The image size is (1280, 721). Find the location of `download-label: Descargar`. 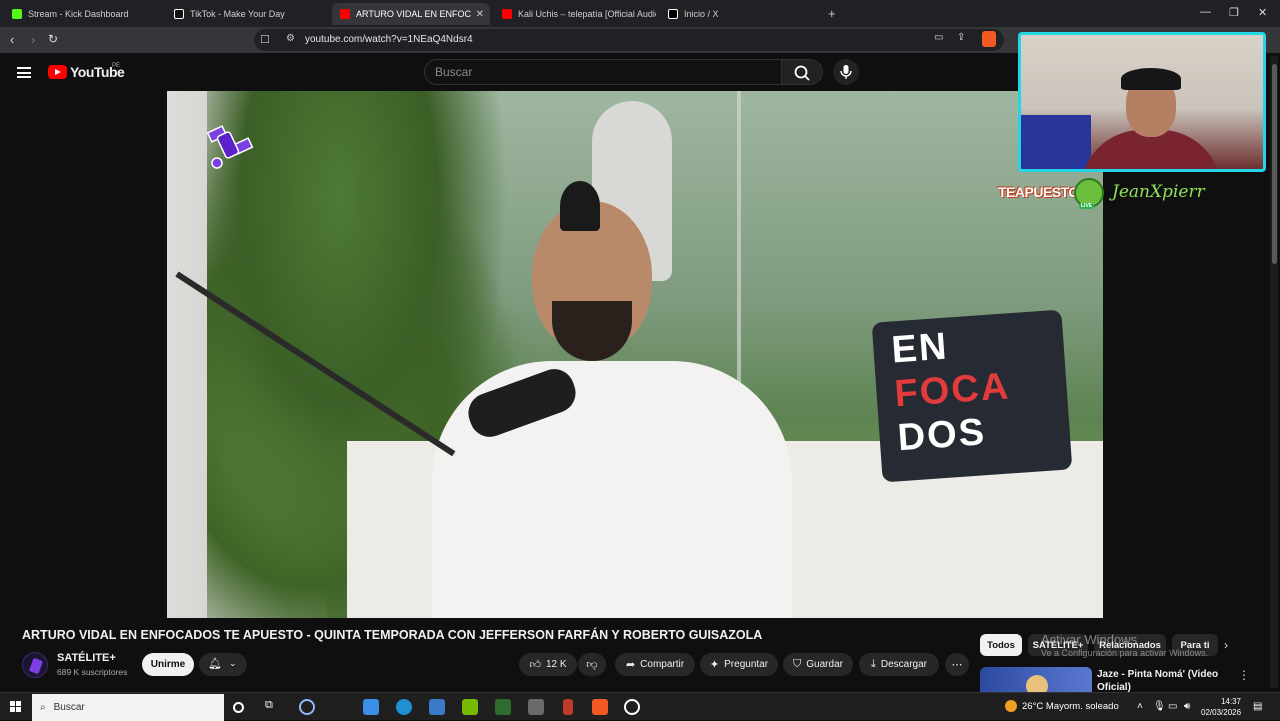

download-label: Descargar is located at coordinates (903, 664).